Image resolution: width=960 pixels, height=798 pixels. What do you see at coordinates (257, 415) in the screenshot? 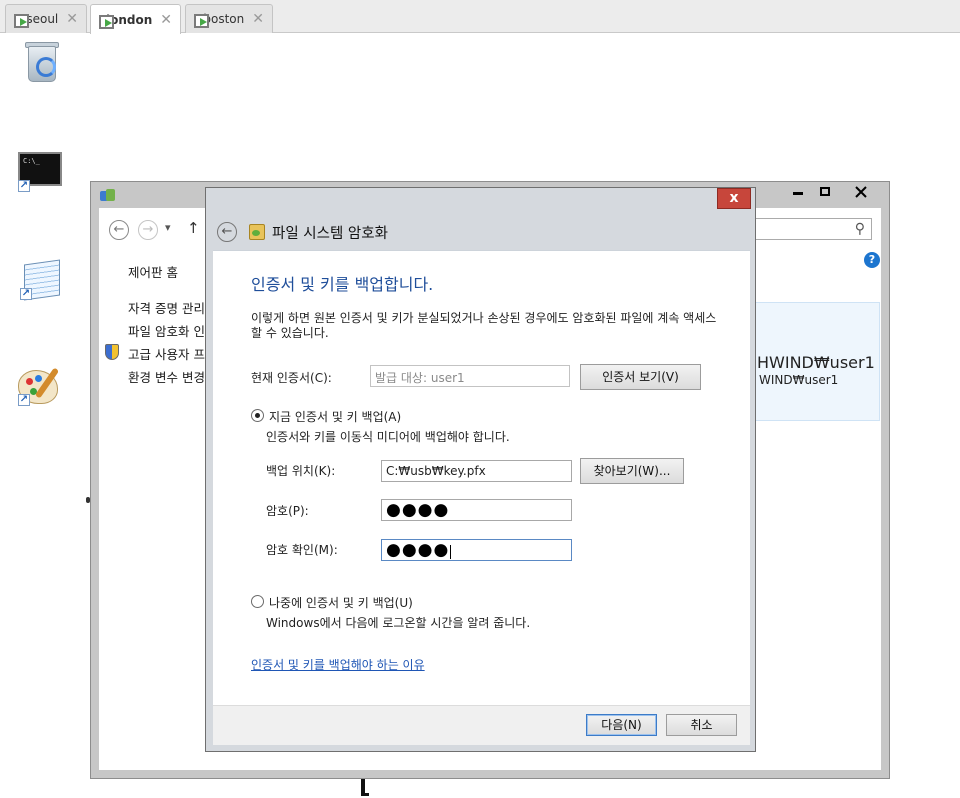
I see `backup-now-radio` at bounding box center [257, 415].